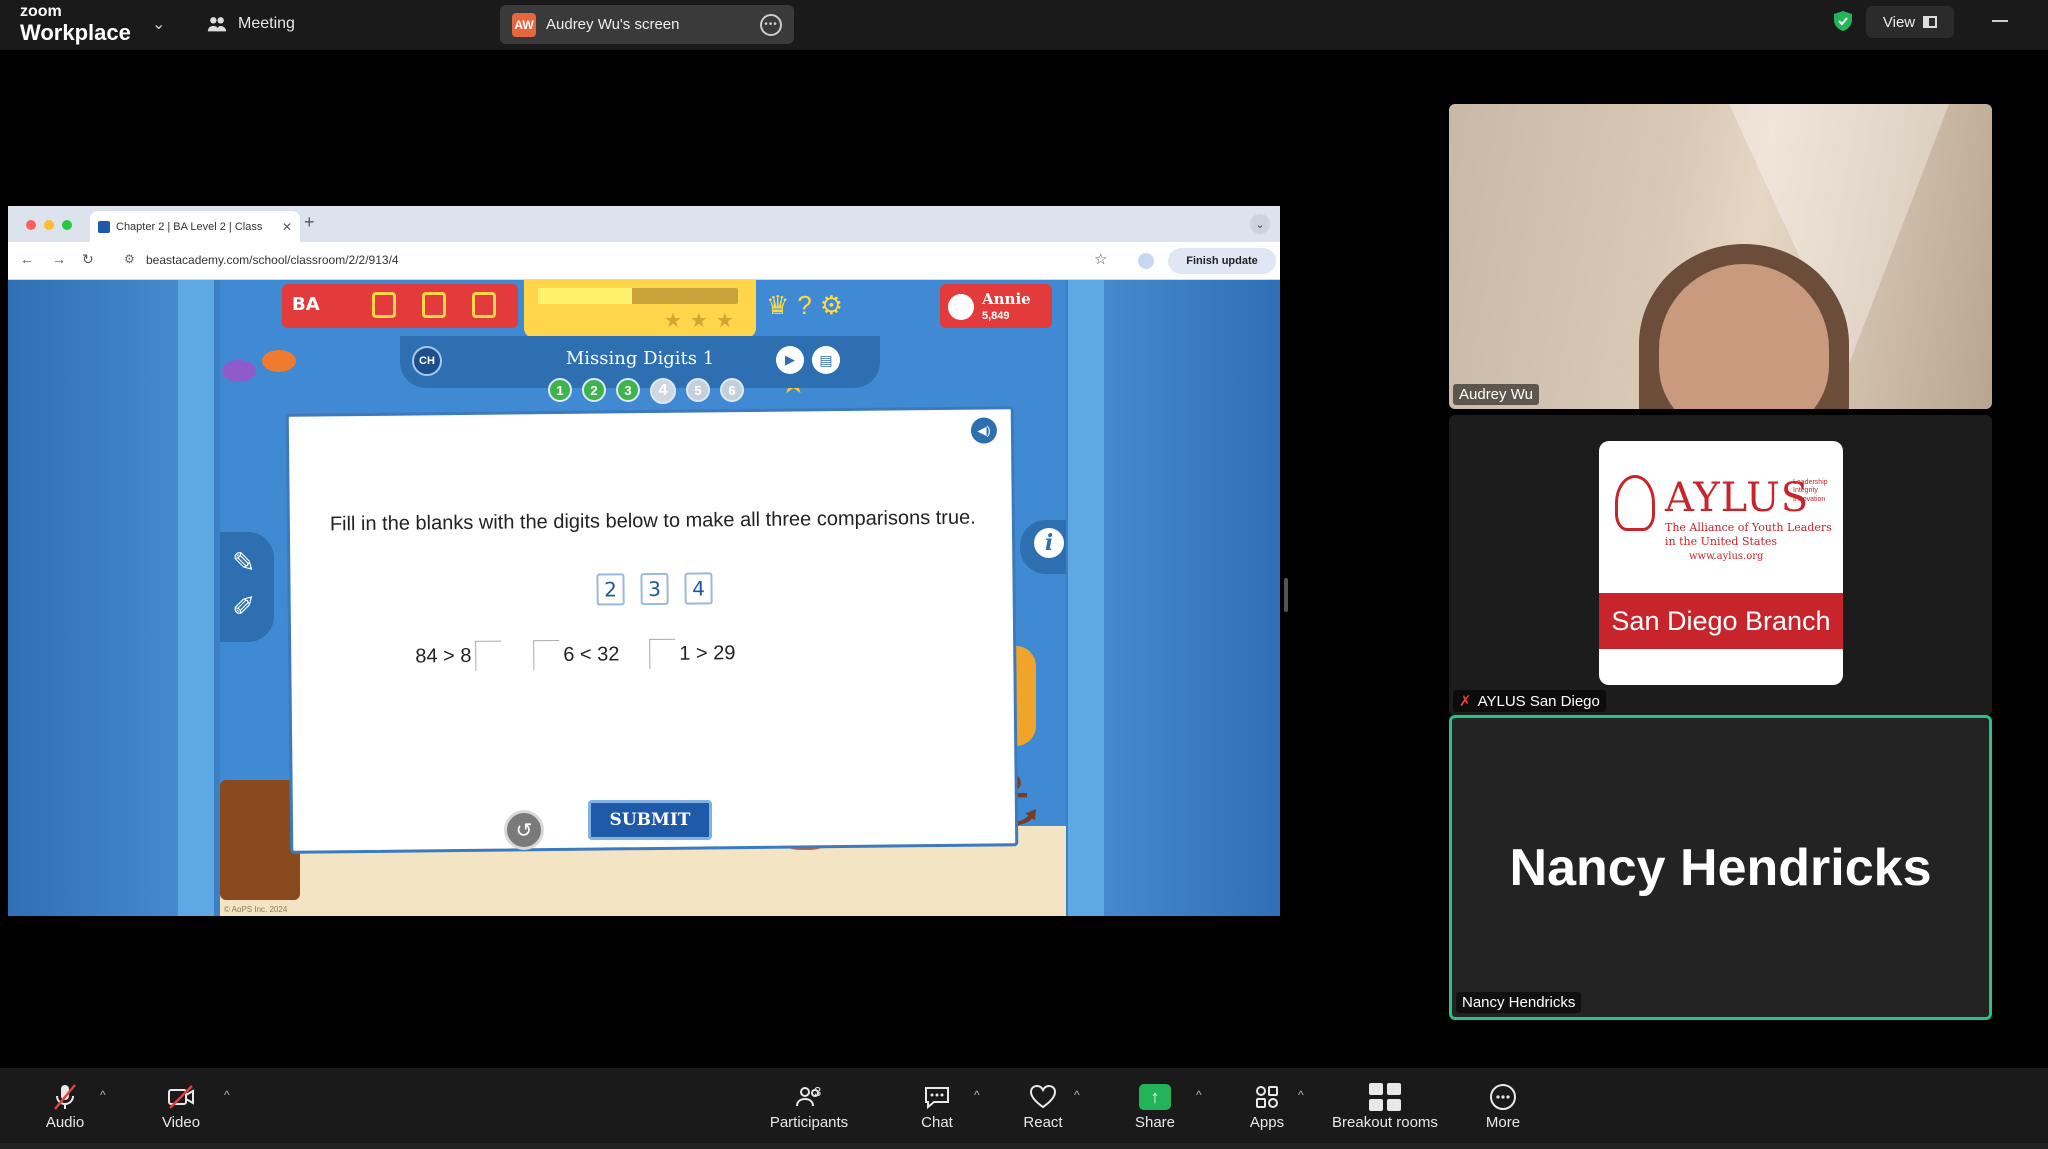  What do you see at coordinates (88, 259) in the screenshot?
I see `reload-icon: ↻` at bounding box center [88, 259].